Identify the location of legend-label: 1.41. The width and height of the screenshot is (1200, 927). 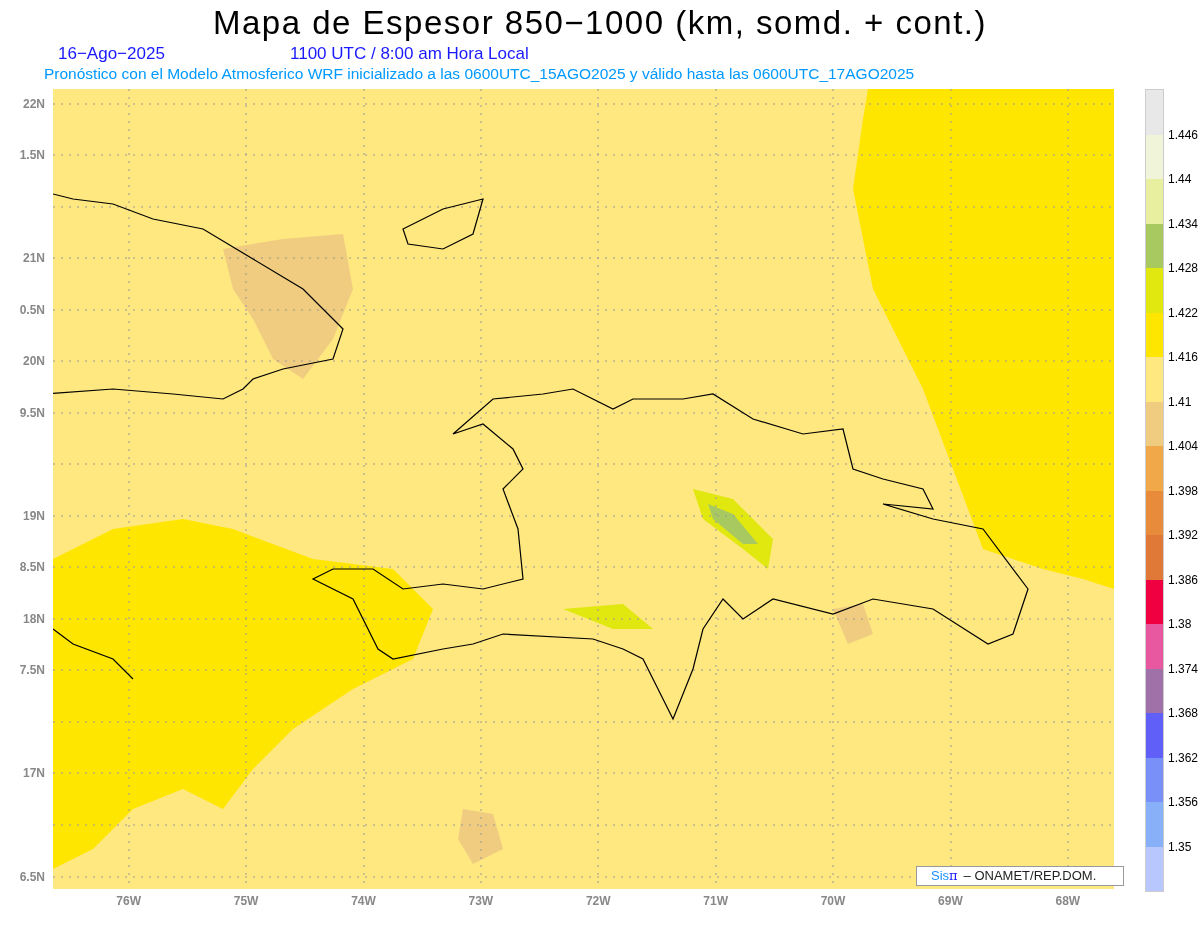
(1180, 401).